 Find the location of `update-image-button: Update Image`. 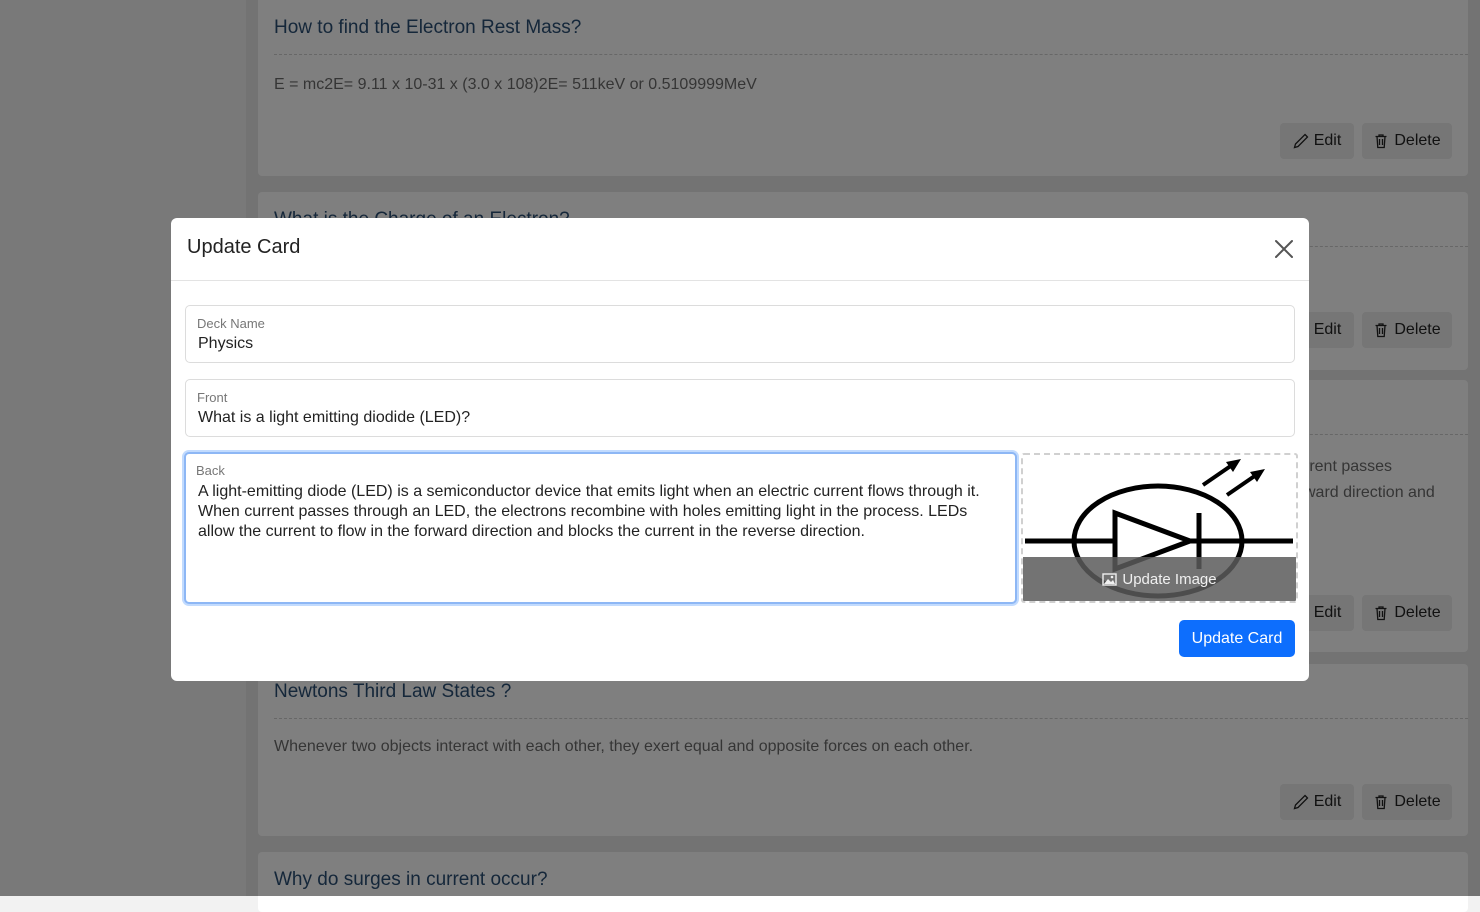

update-image-button: Update Image is located at coordinates (1159, 579).